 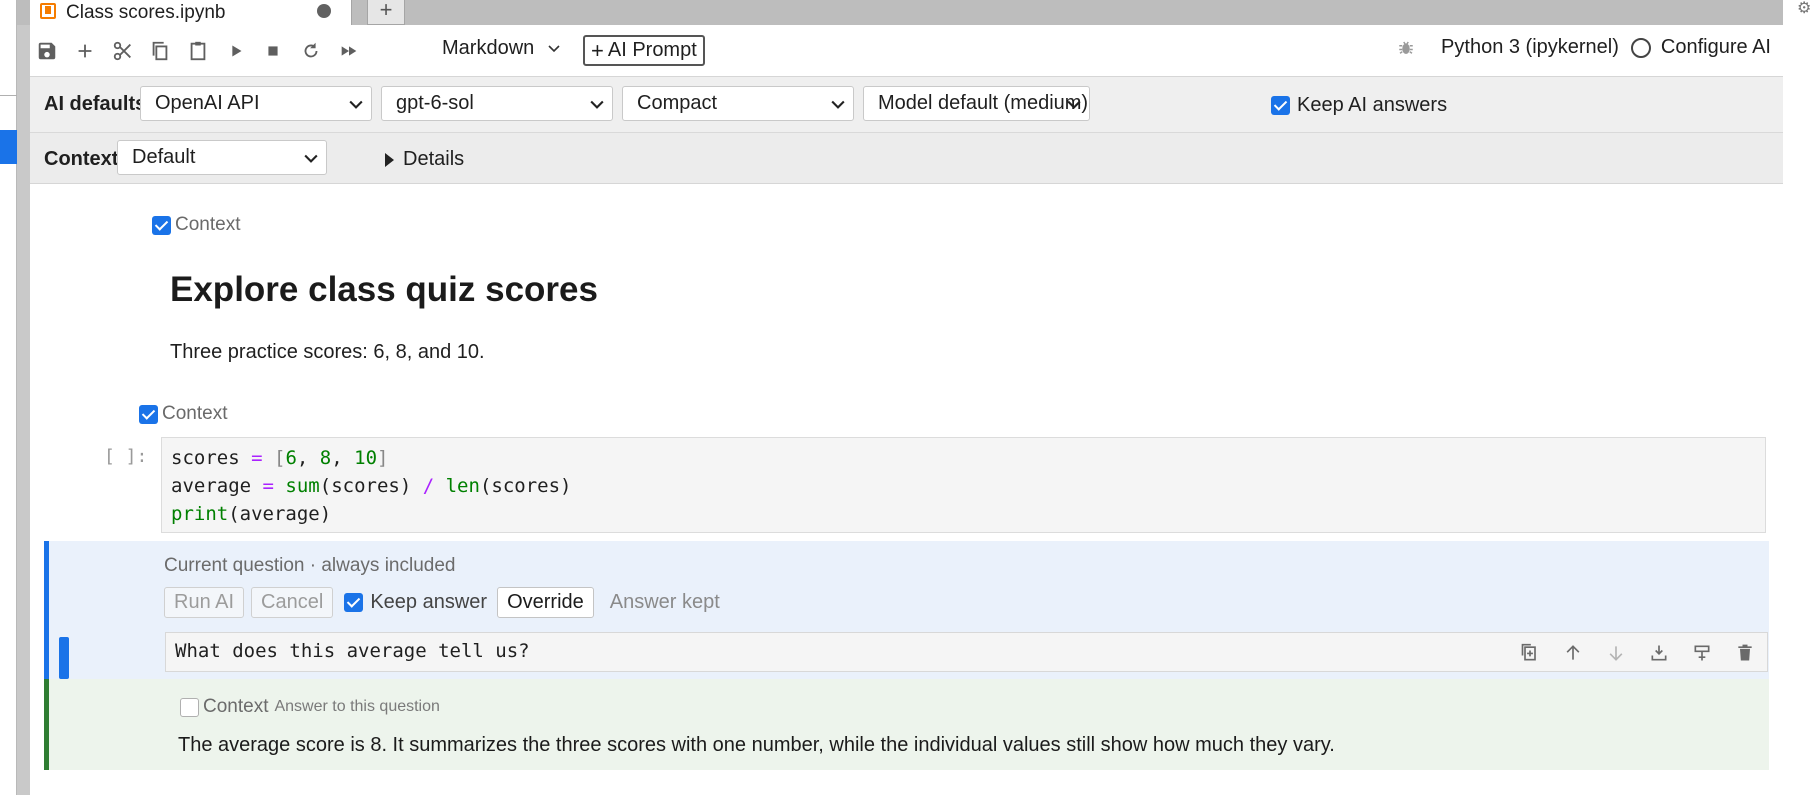 I want to click on provider-value: OpenAI API, so click(x=207, y=103).